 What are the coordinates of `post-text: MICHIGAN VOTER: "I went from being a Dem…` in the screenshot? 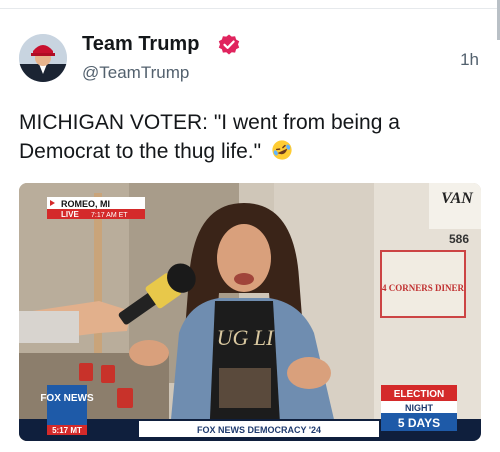 It's located at (209, 137).